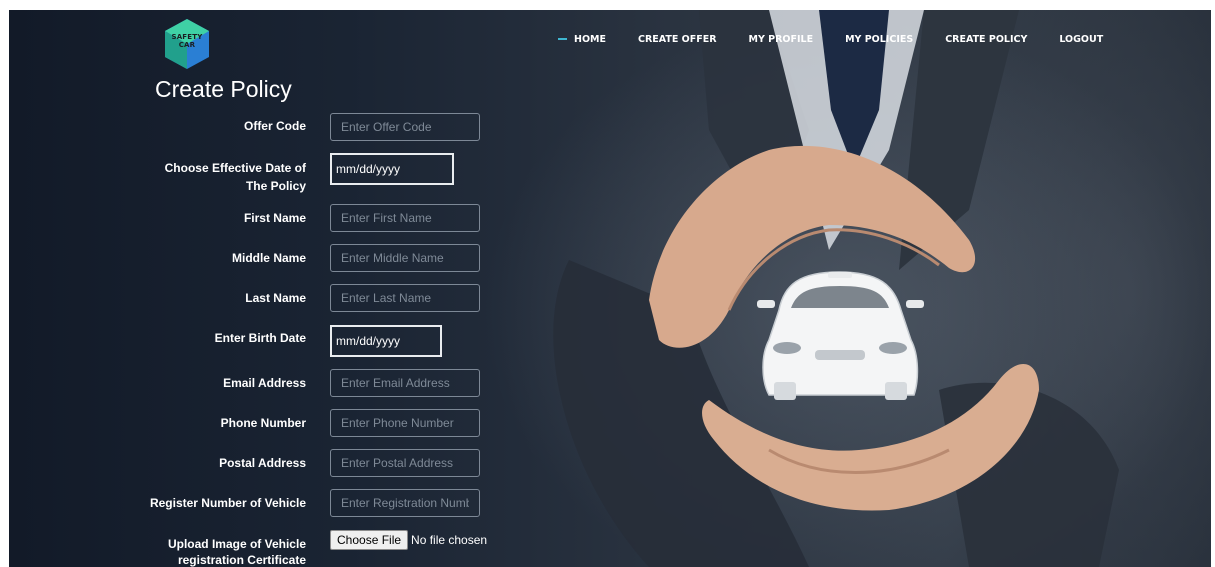 The height and width of the screenshot is (567, 1215). I want to click on first-name-label: First Name, so click(274, 218).